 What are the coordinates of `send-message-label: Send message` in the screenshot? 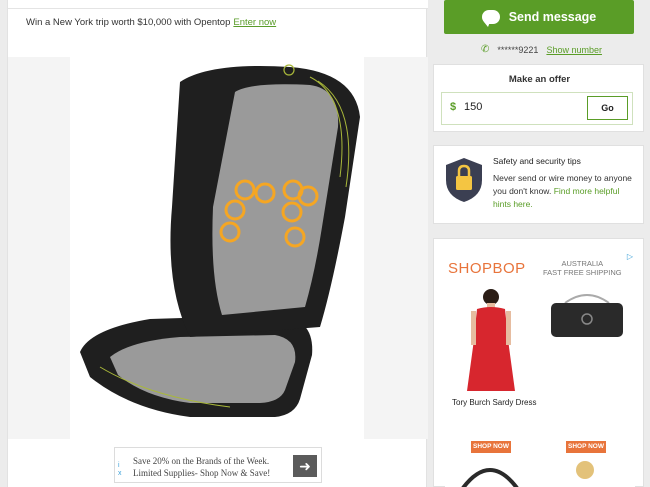 It's located at (552, 17).